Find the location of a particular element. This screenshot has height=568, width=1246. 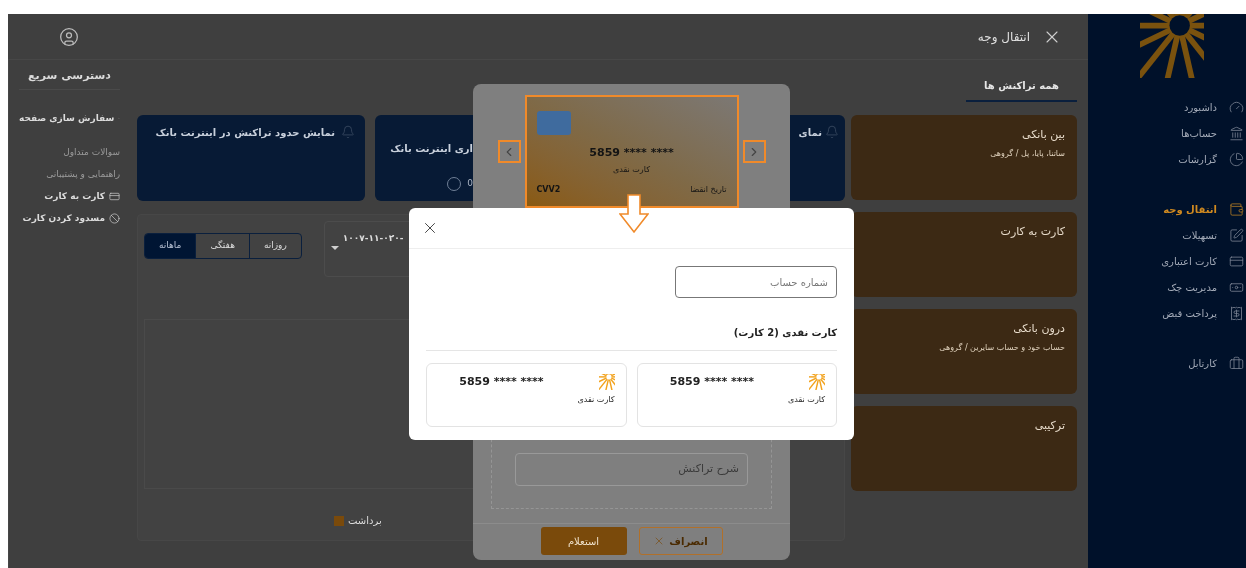

nav-item: تسهیلات is located at coordinates (1167, 235).